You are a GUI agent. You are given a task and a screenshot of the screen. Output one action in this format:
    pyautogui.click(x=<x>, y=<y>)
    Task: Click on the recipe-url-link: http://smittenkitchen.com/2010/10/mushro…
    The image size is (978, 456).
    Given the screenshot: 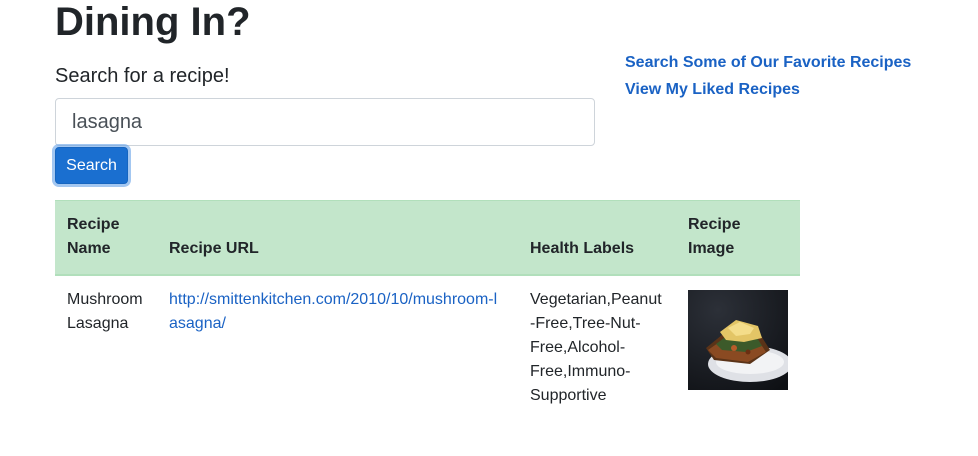 What is the action you would take?
    pyautogui.click(x=333, y=311)
    